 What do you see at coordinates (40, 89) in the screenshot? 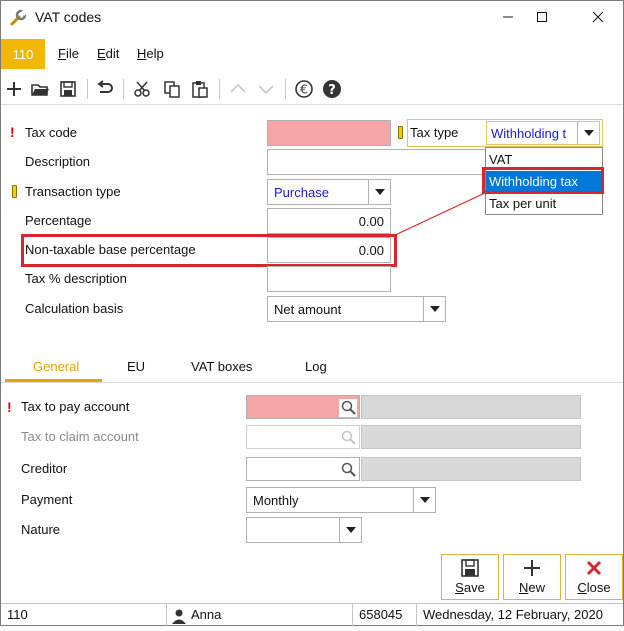
I see `open-folder-icon` at bounding box center [40, 89].